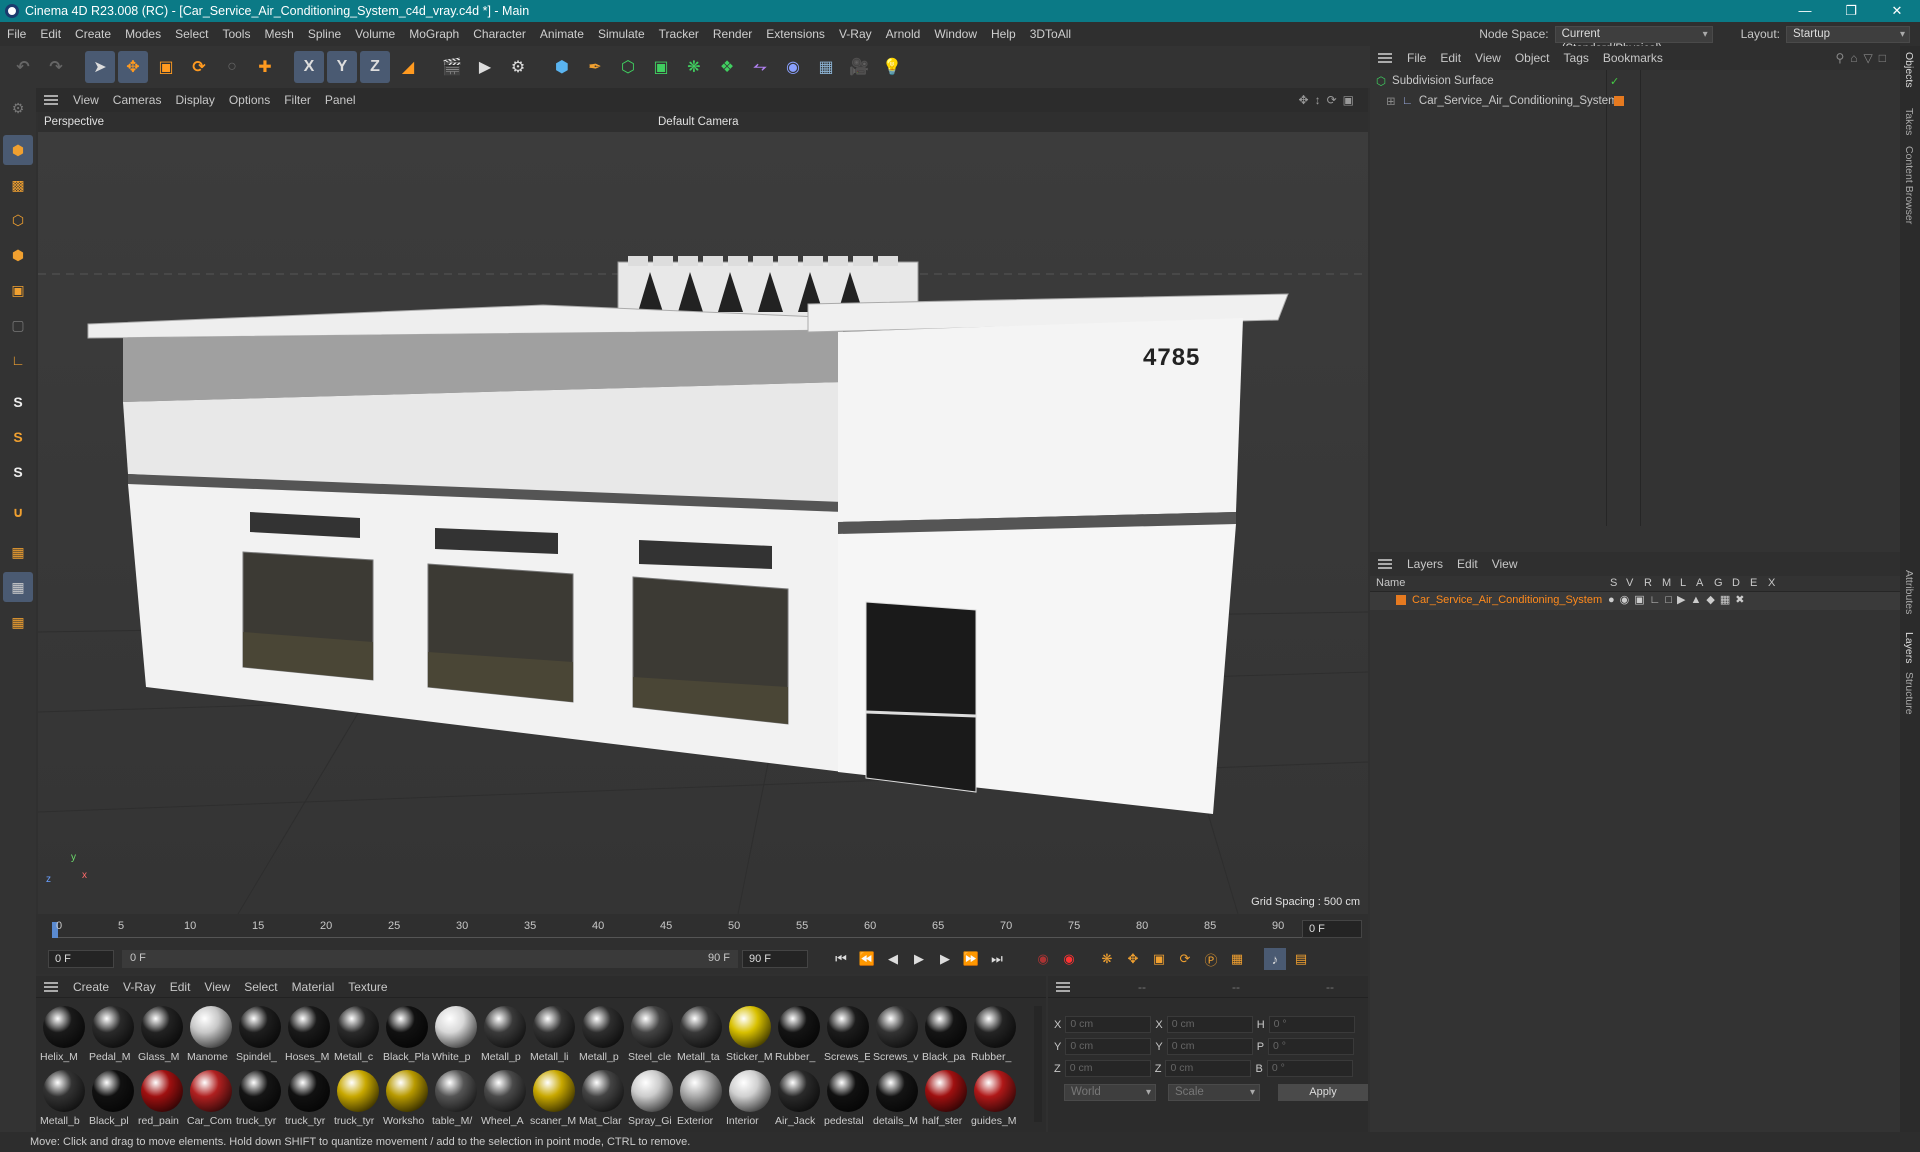  Describe the element at coordinates (775, 959) in the screenshot. I see `end-frame-field: 90 F` at that location.